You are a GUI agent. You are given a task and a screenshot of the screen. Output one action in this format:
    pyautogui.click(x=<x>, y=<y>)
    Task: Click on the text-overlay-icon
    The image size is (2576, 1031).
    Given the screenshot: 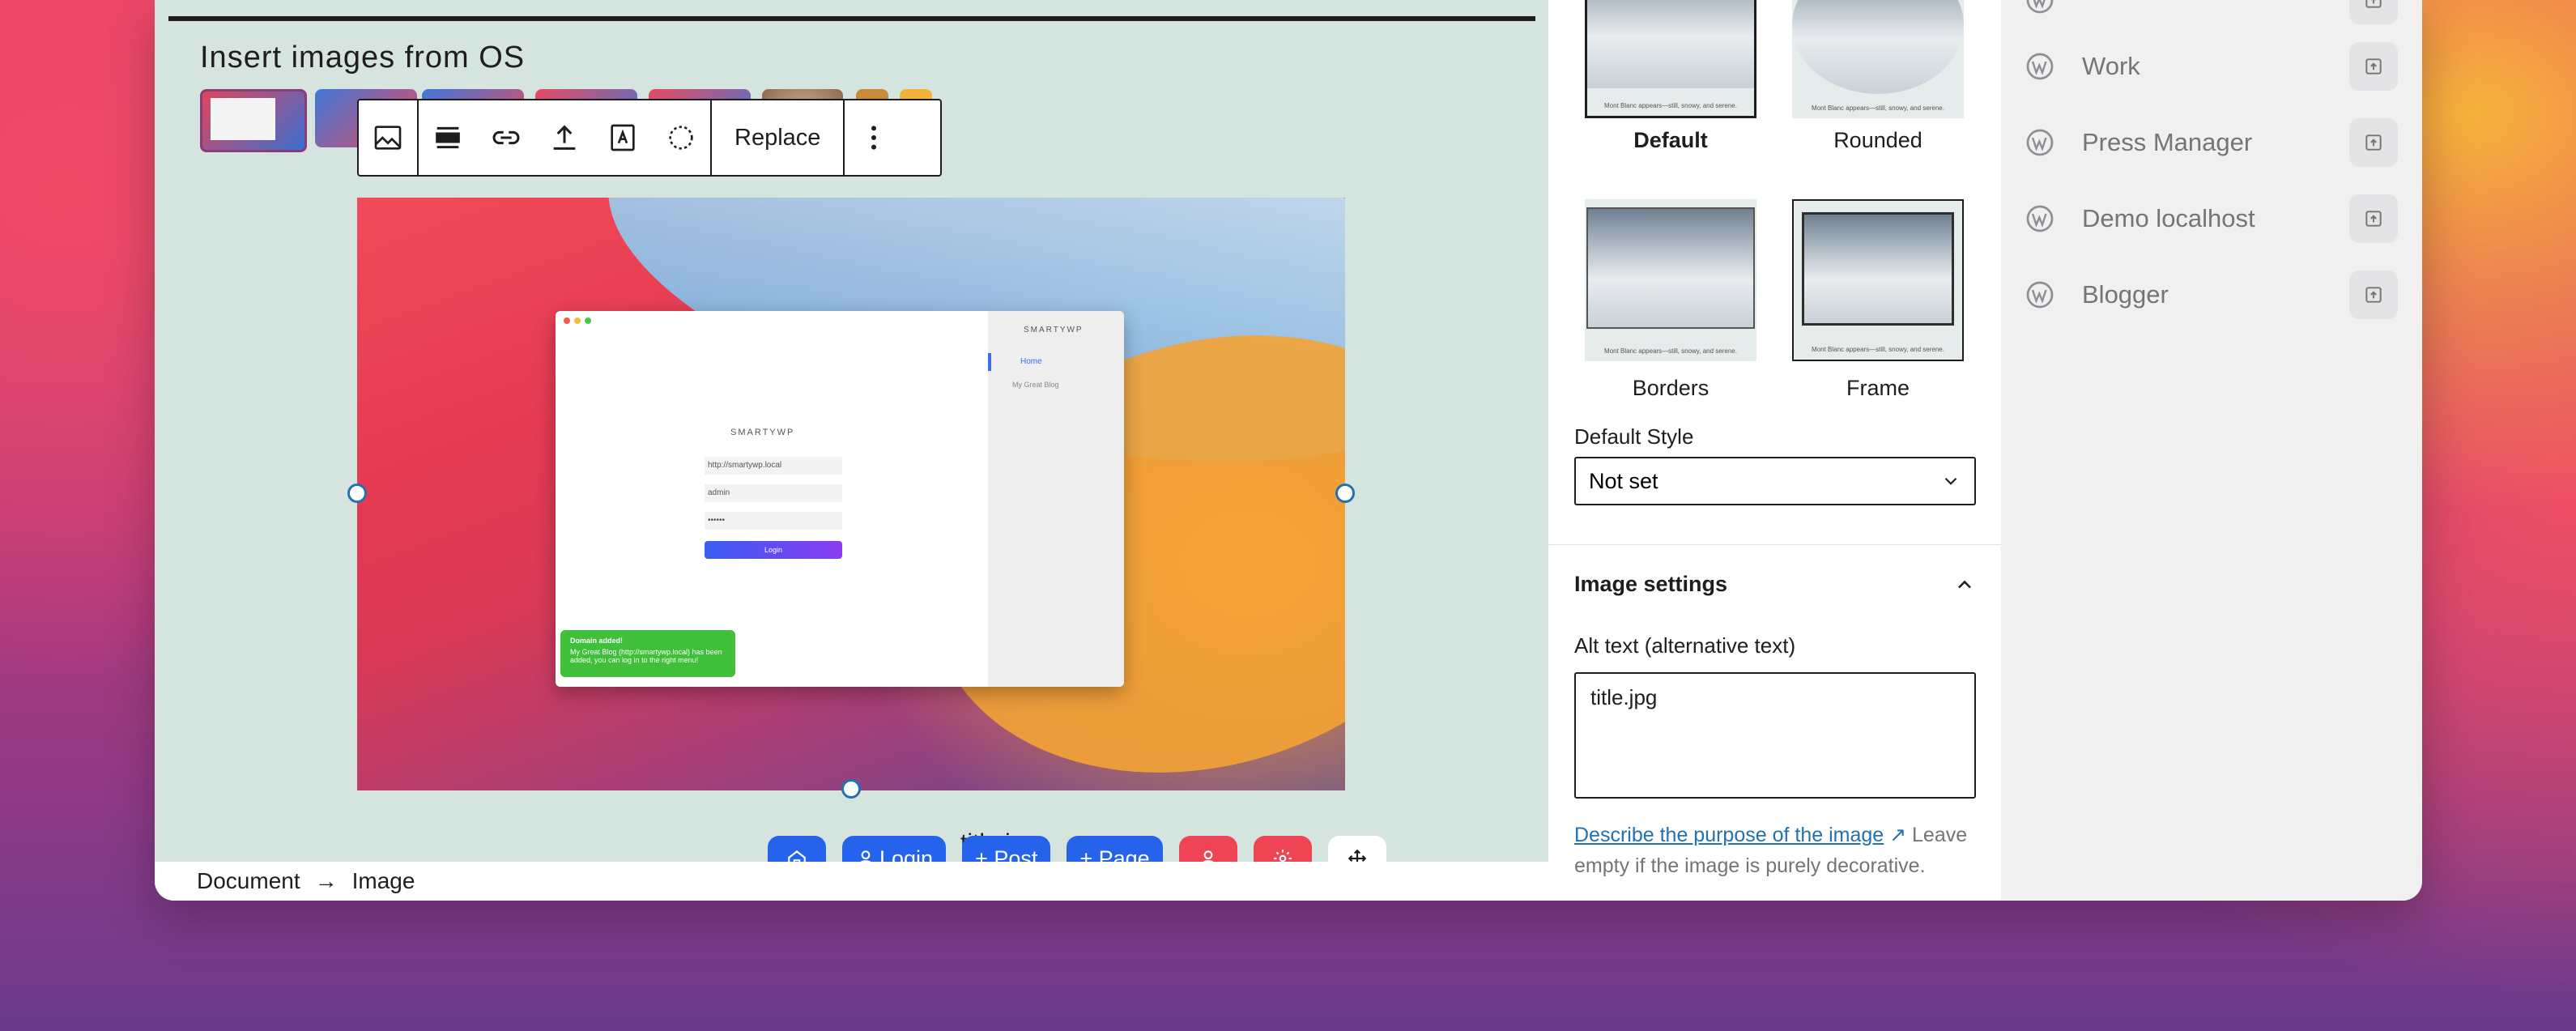 What is the action you would take?
    pyautogui.click(x=623, y=137)
    